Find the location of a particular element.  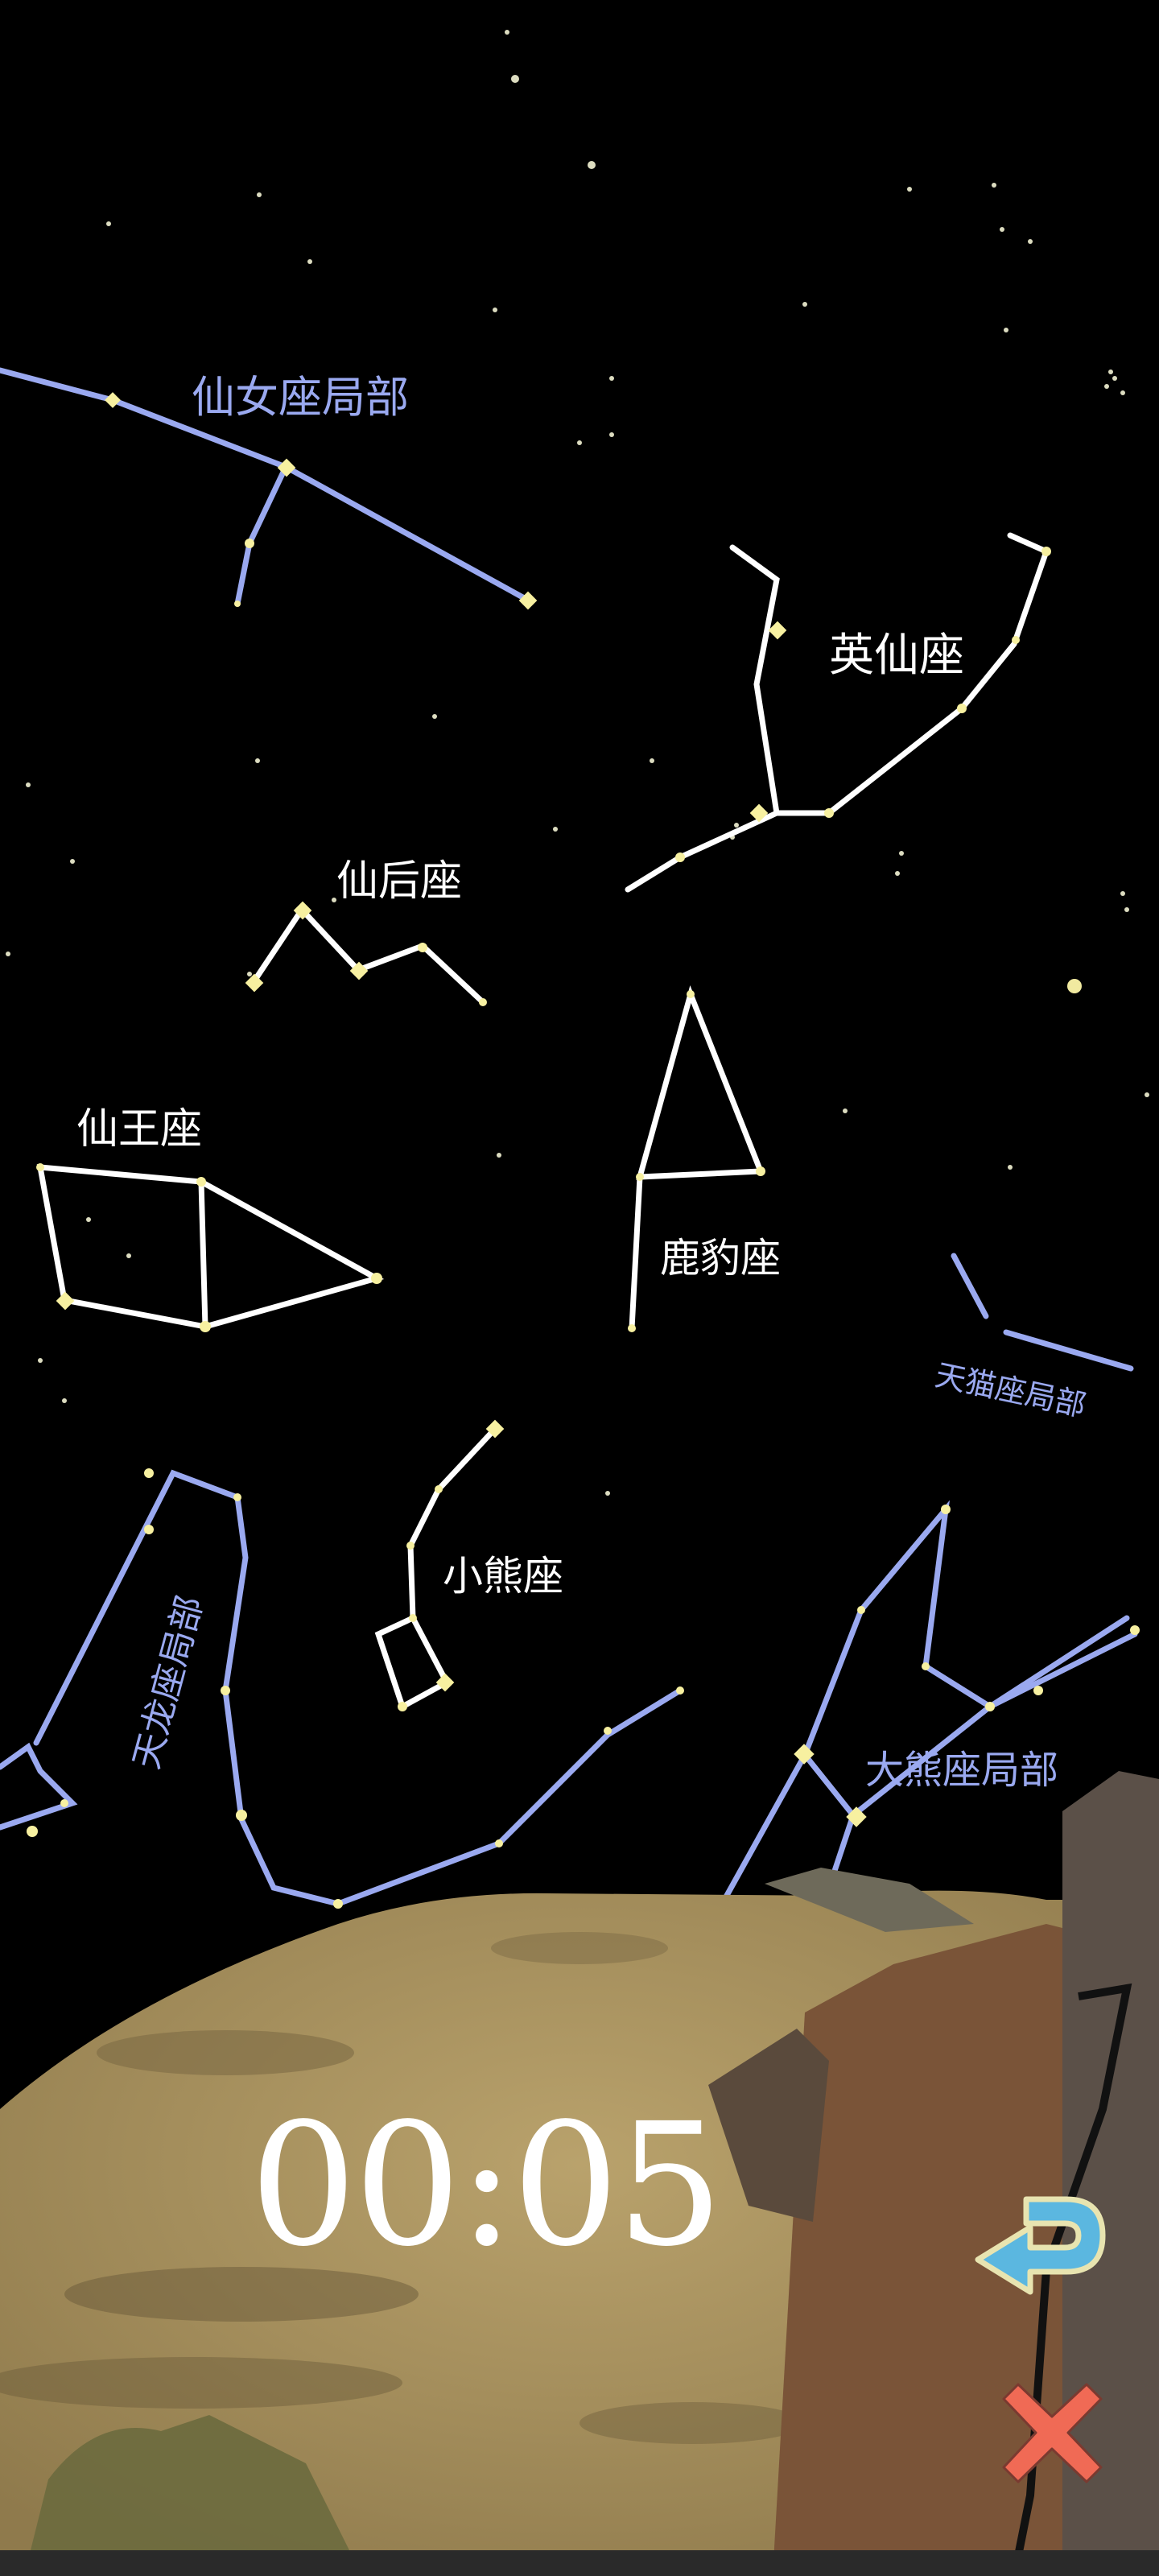

undo-button is located at coordinates (1040, 2243).